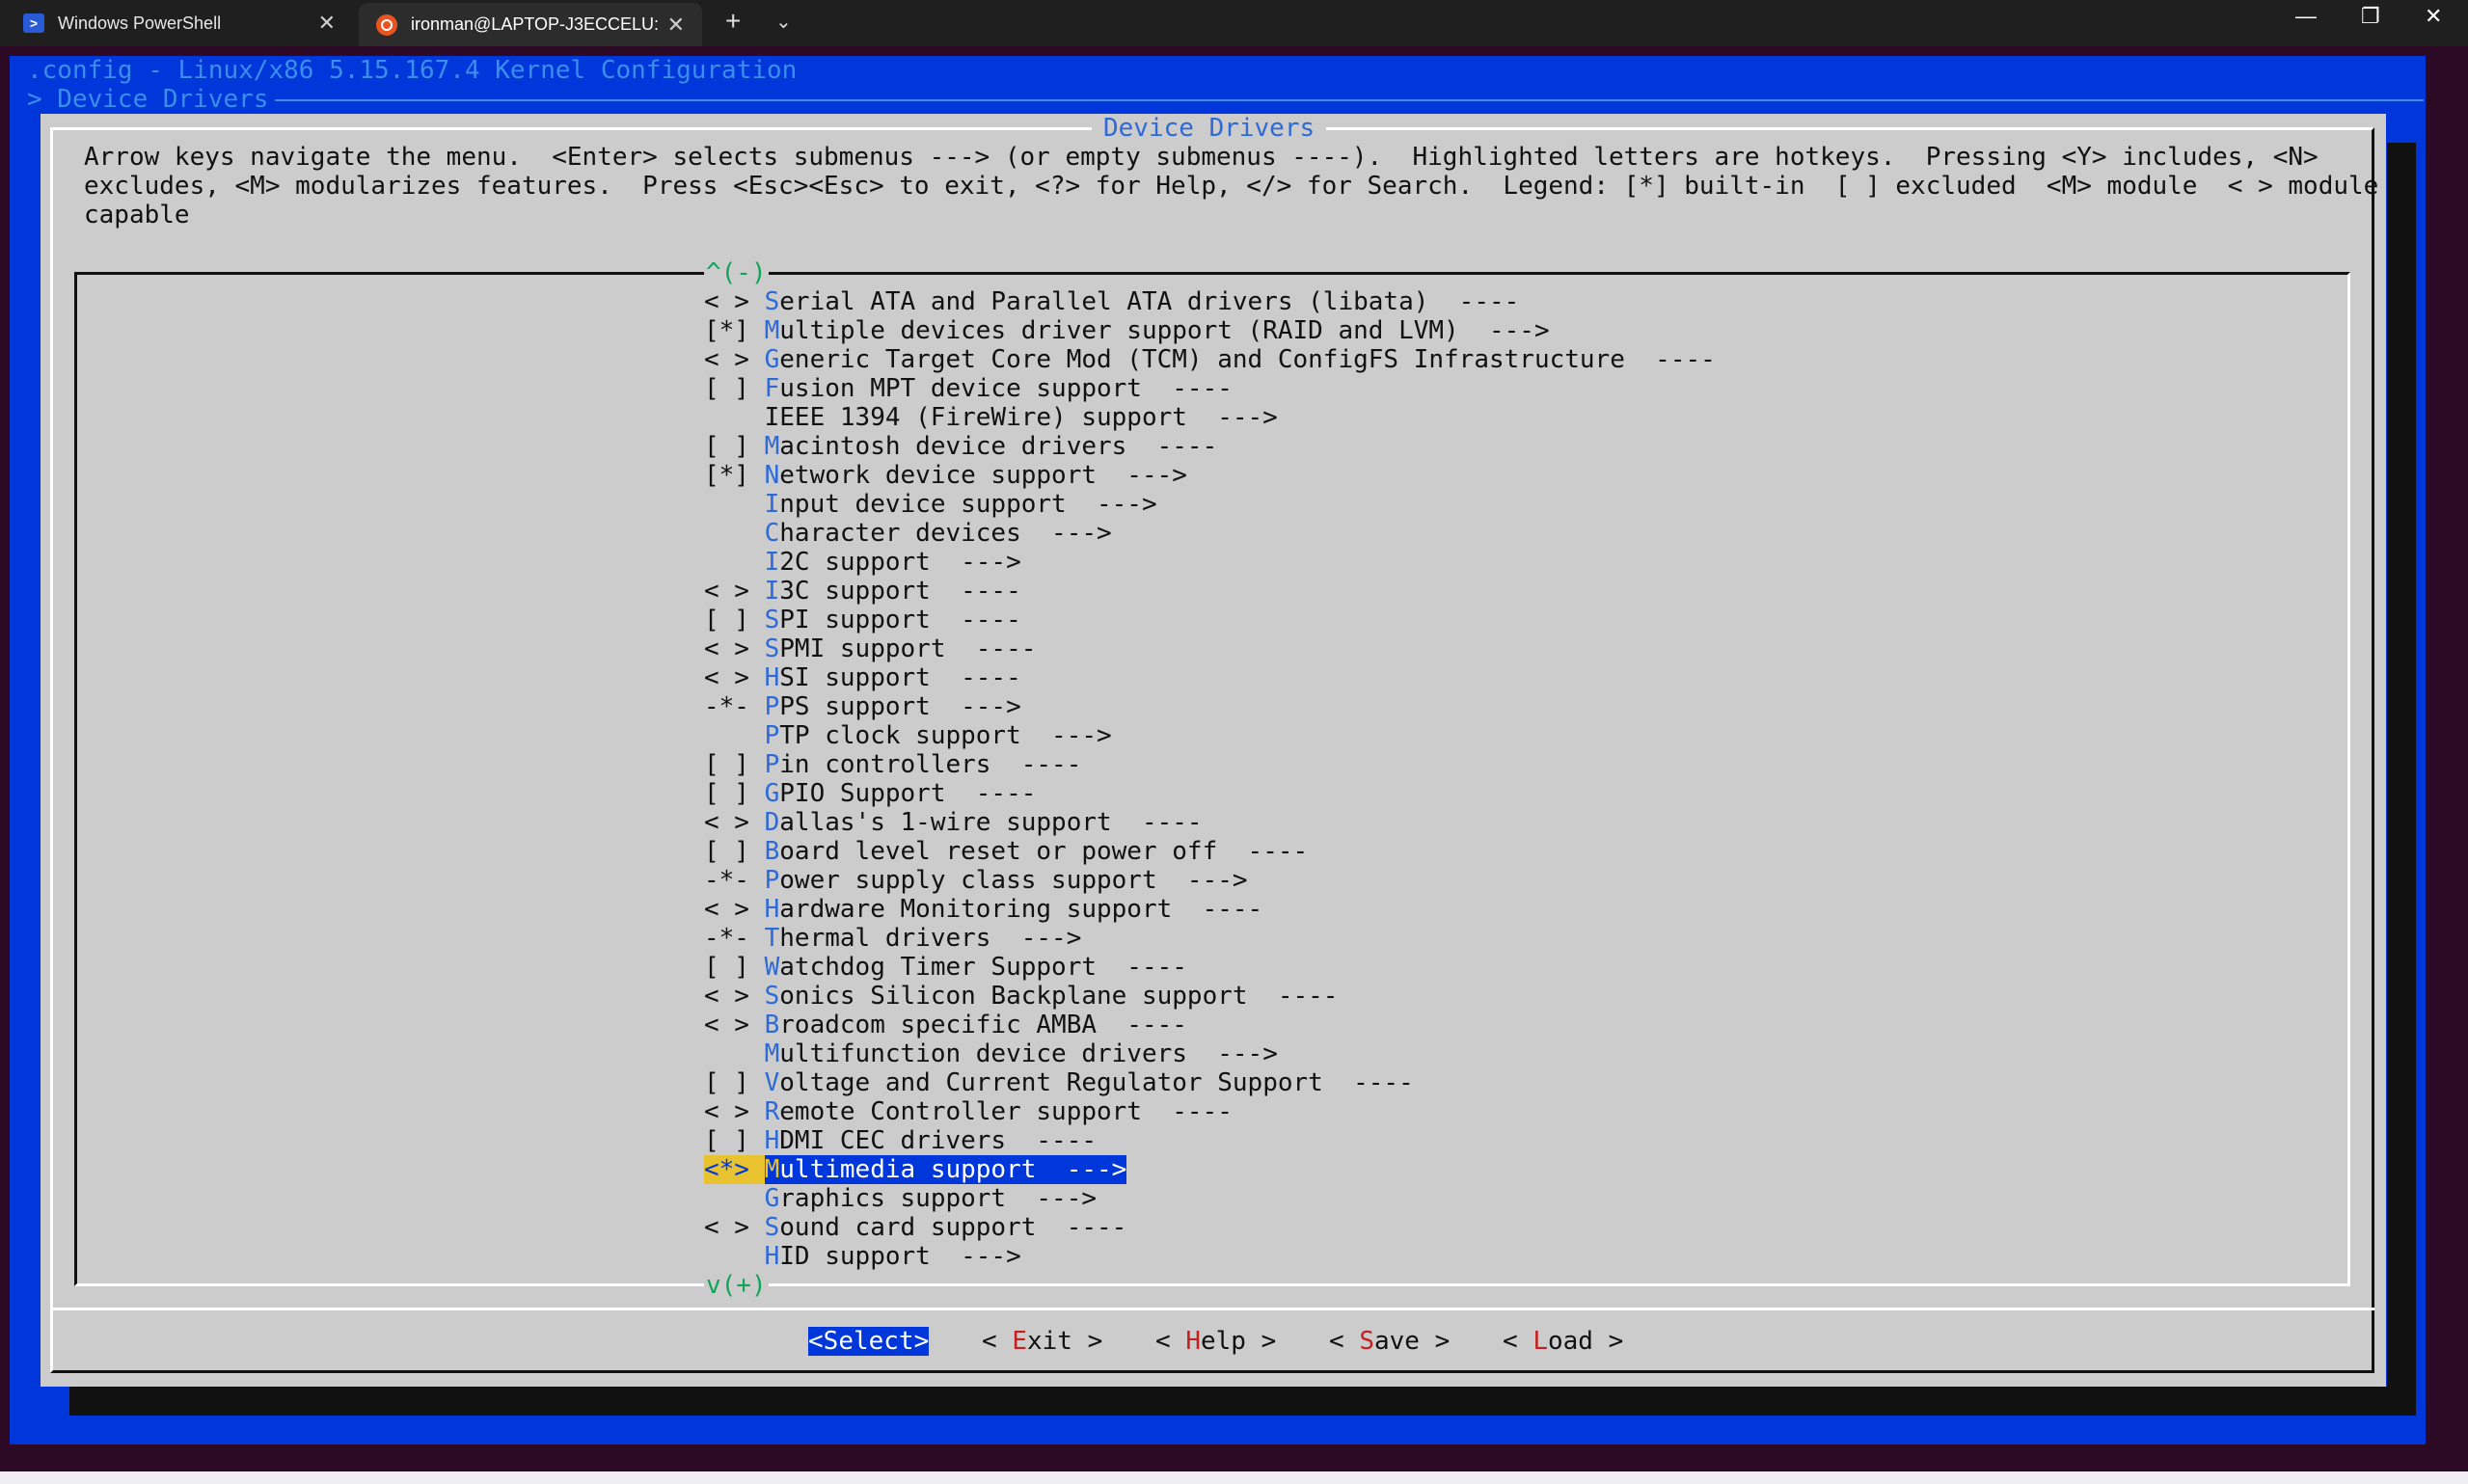  What do you see at coordinates (908, 735) in the screenshot?
I see `menu-item: P TP clock support --->` at bounding box center [908, 735].